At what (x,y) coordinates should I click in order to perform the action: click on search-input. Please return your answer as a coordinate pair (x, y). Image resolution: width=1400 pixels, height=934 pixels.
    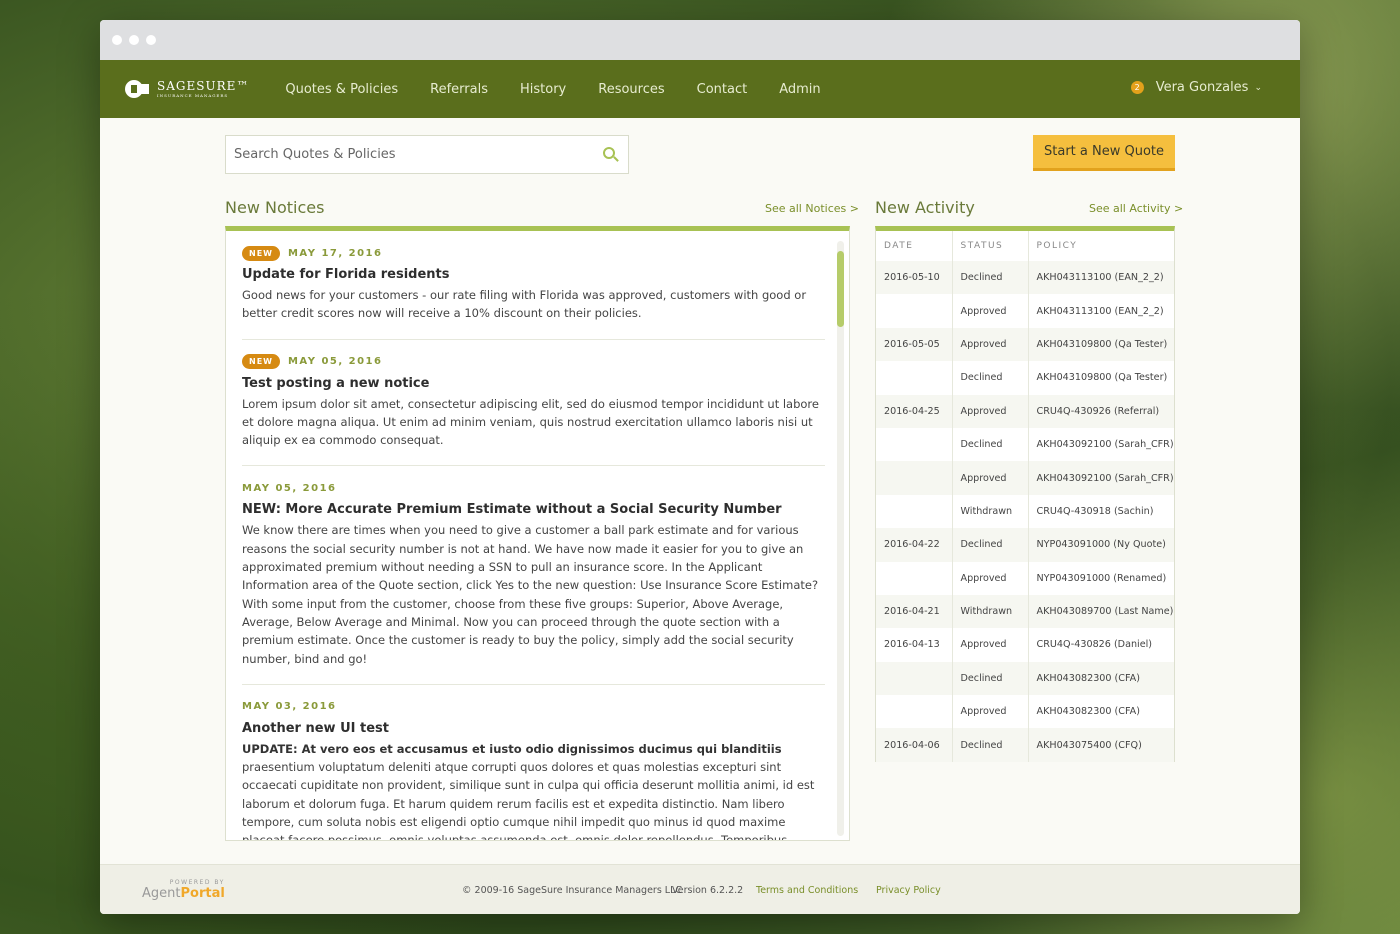
    Looking at the image, I should click on (418, 154).